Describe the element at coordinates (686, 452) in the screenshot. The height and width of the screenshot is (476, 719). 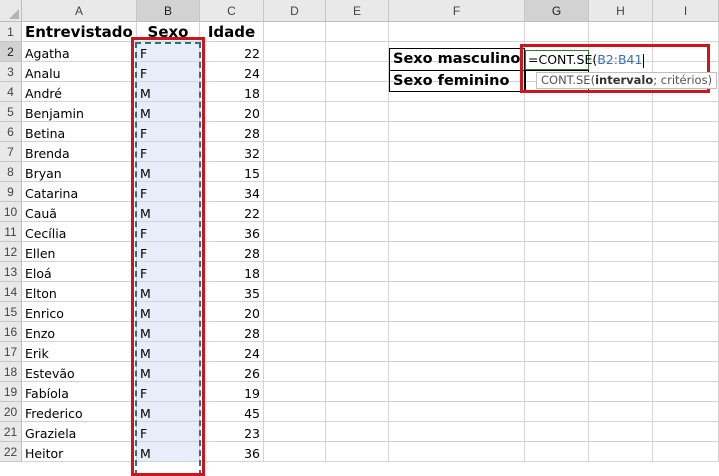
I see `cell-I22` at that location.